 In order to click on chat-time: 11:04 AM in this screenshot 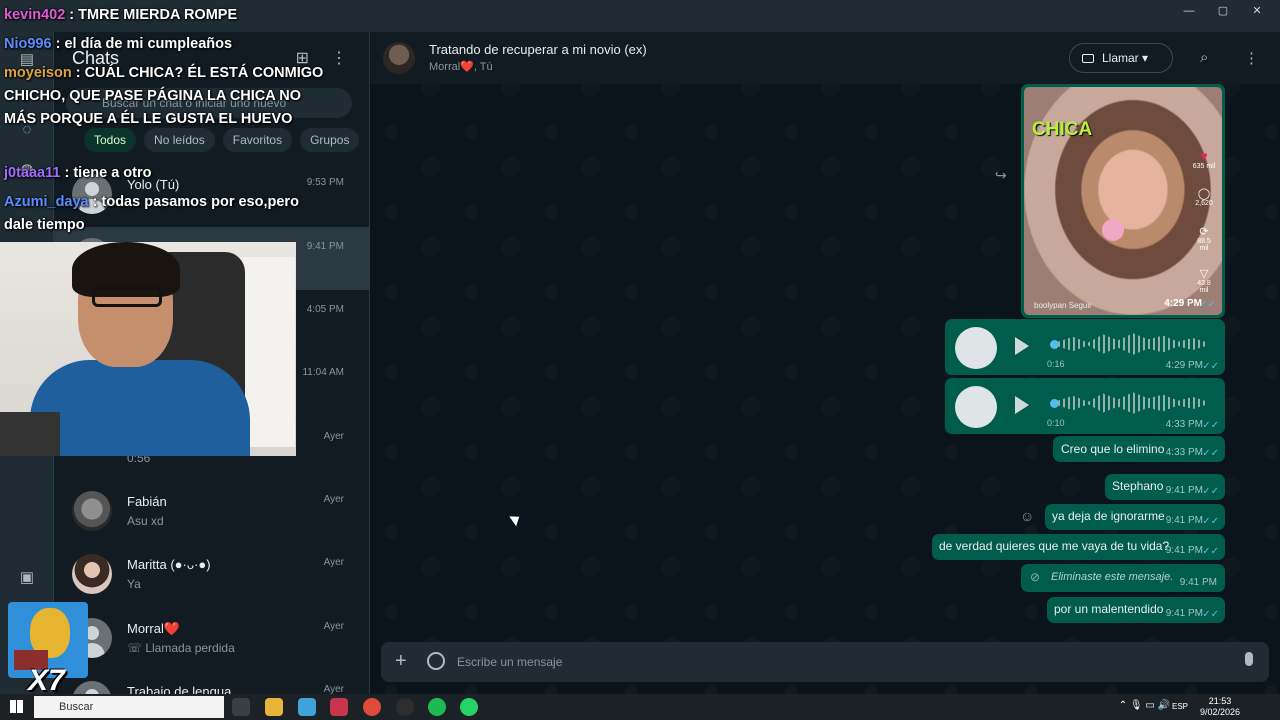, I will do `click(323, 372)`.